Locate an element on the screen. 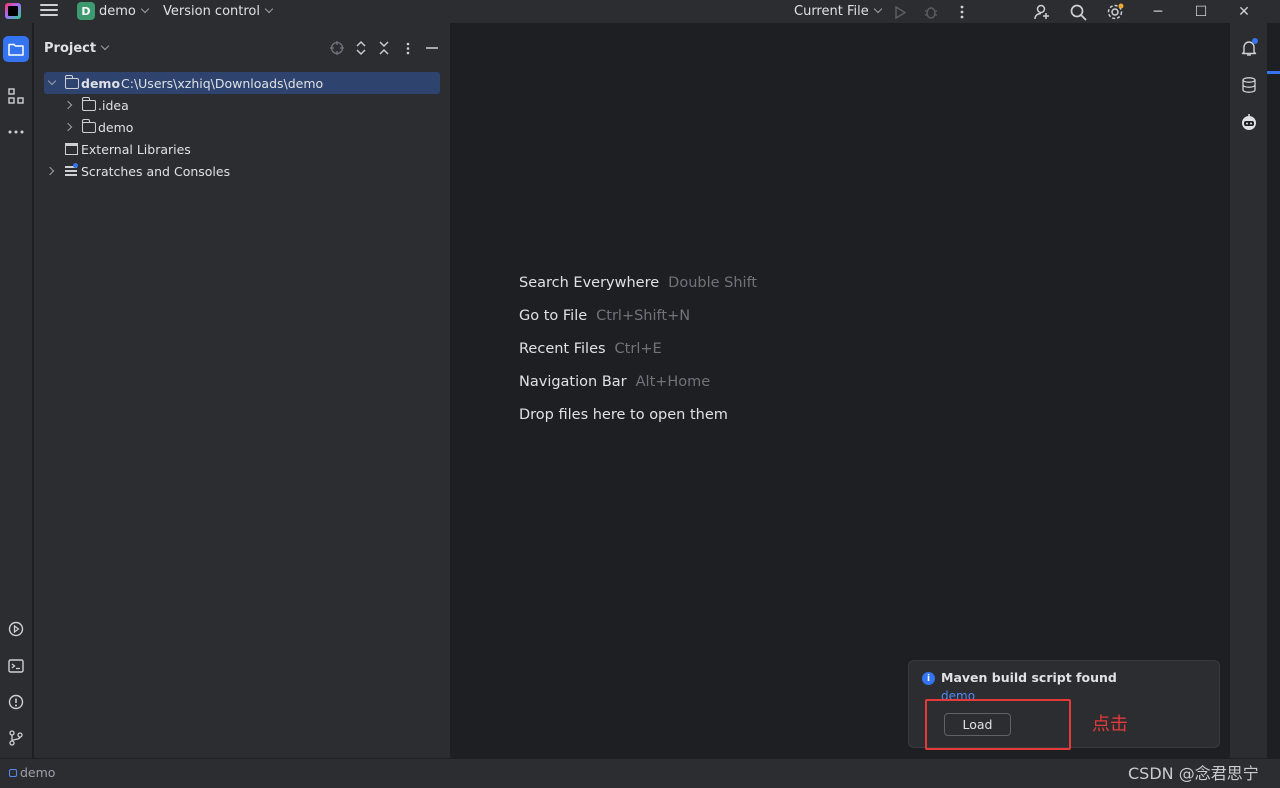  hint-go-to-file: Go to File Ctrl+Shift+N is located at coordinates (604, 316).